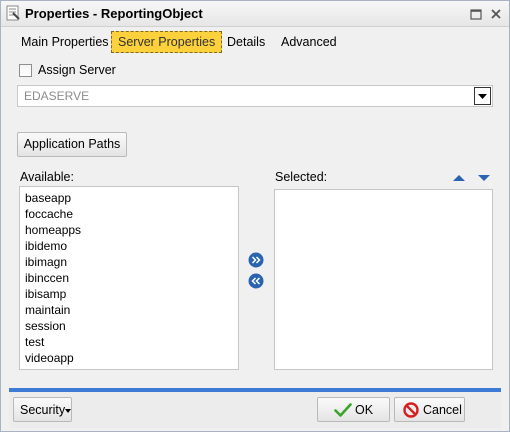  I want to click on tab-server-properties: Server Properties, so click(167, 42).